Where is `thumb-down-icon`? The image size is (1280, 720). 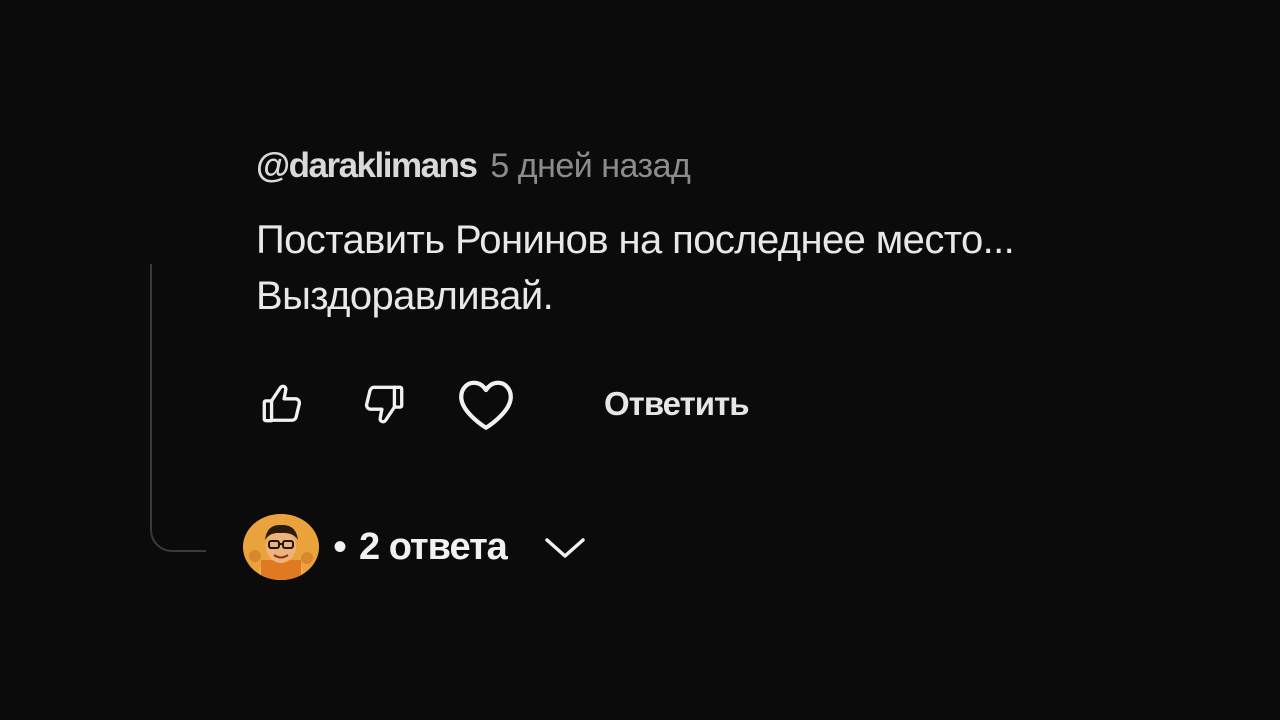
thumb-down-icon is located at coordinates (384, 404).